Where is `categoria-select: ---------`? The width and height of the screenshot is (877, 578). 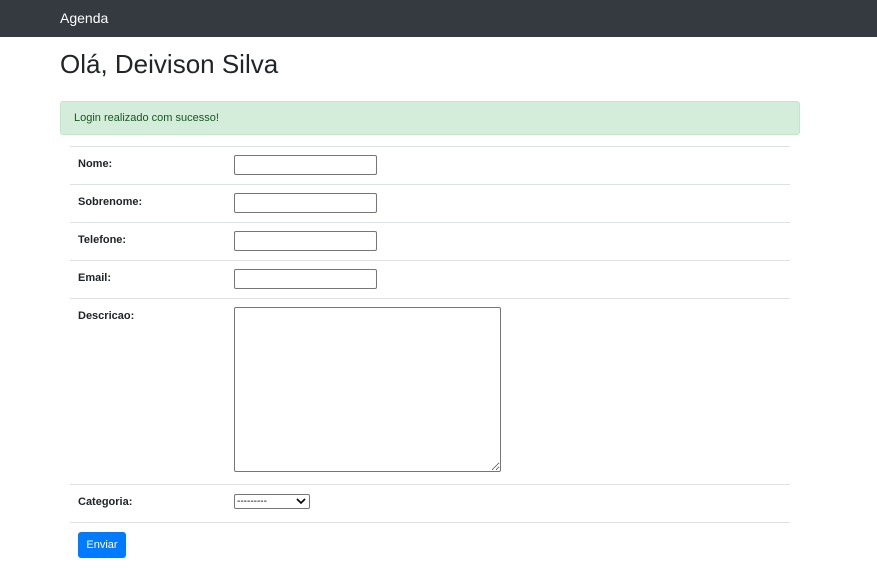 categoria-select: --------- is located at coordinates (272, 501).